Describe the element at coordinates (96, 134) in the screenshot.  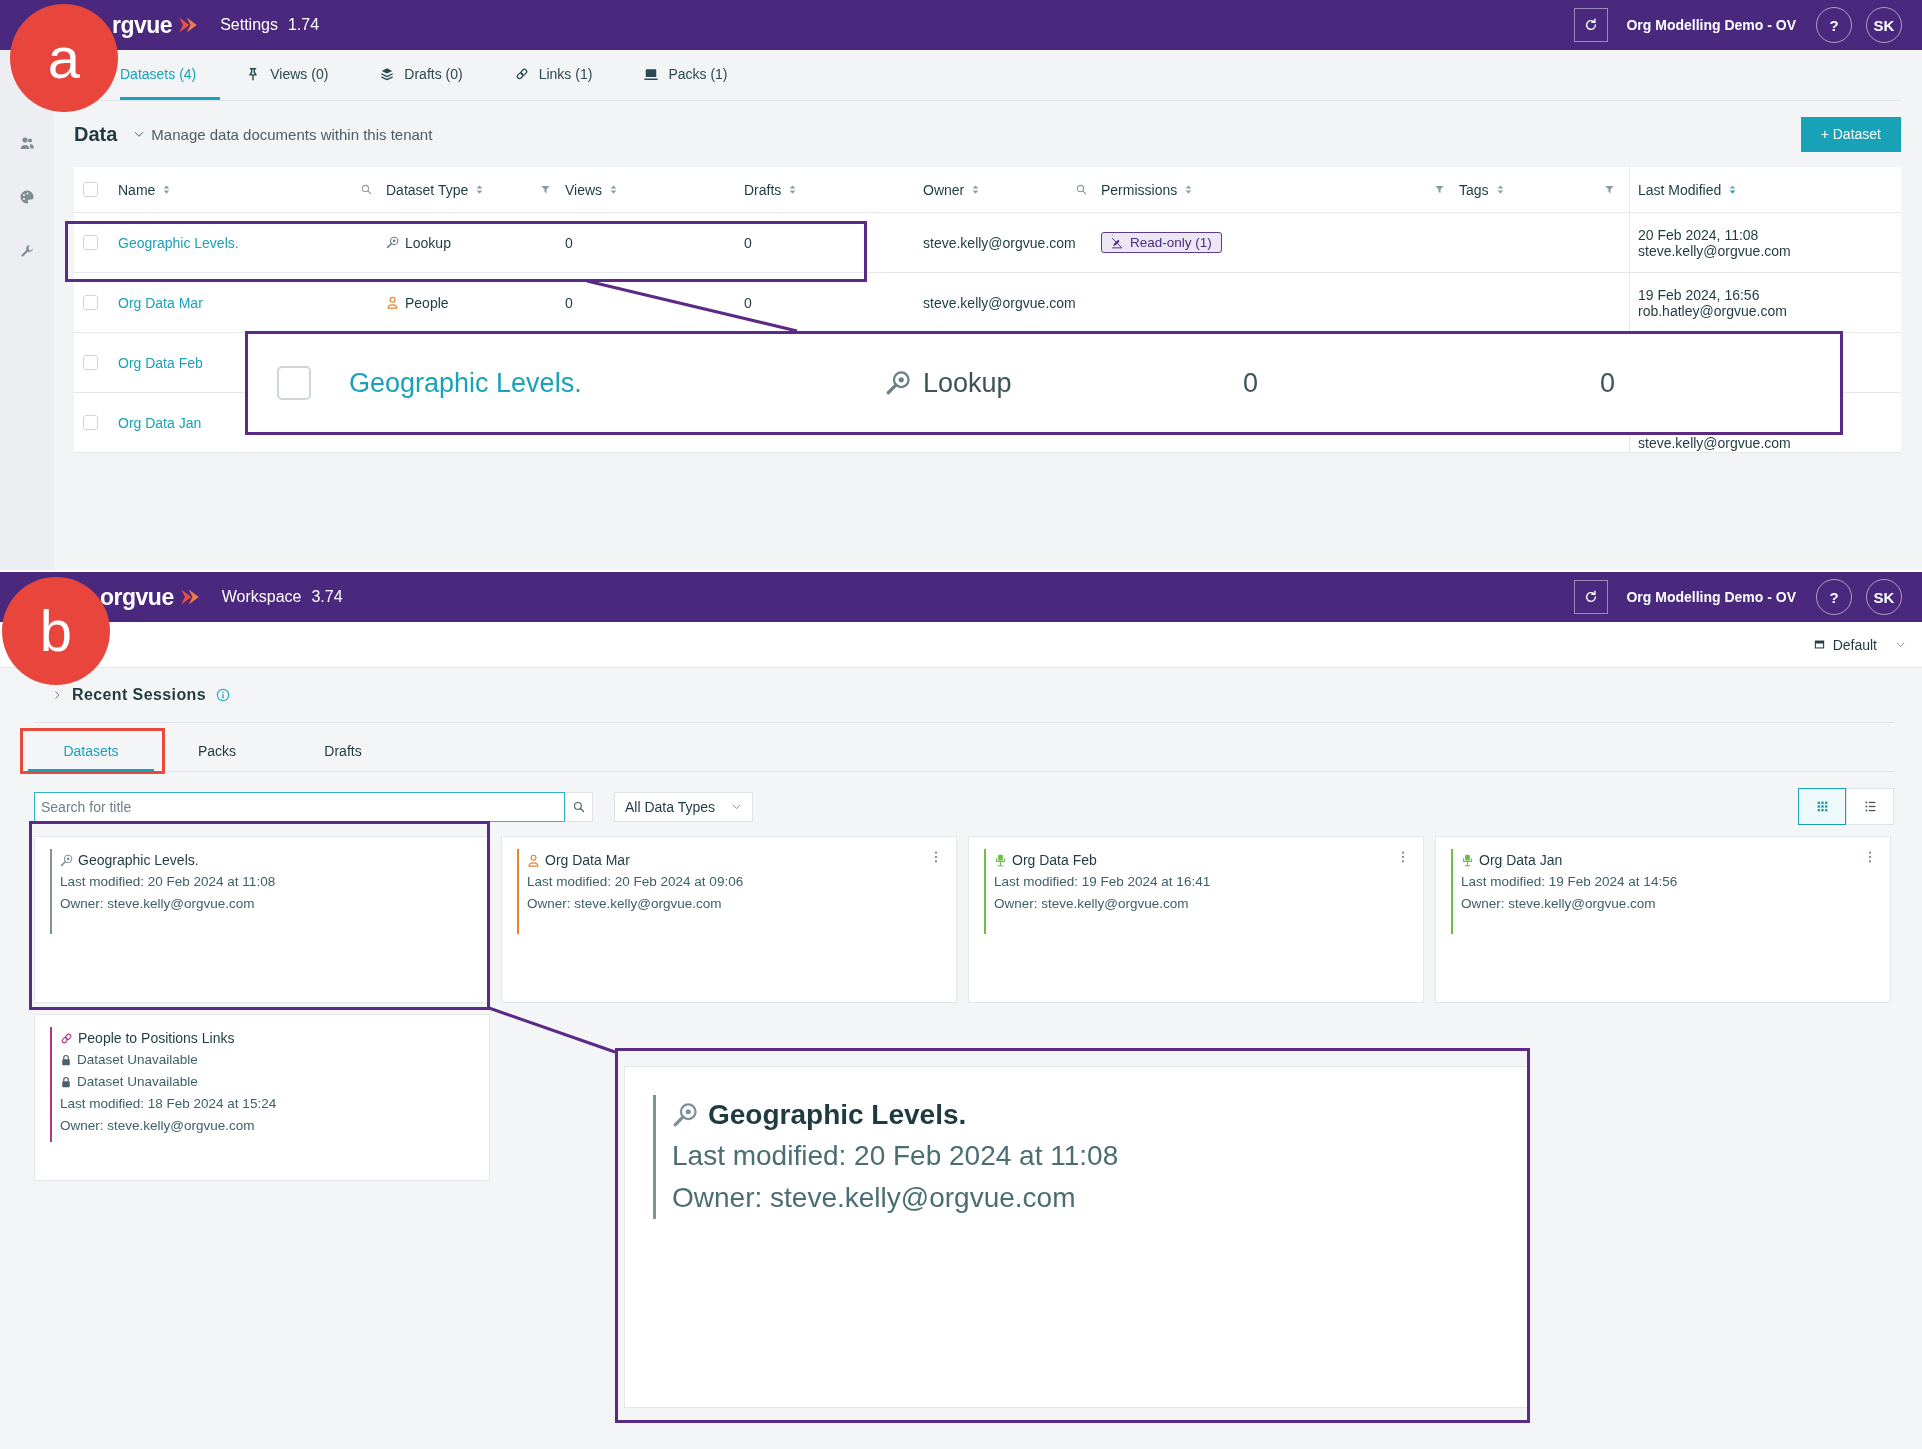
I see `page-title: Data` at that location.